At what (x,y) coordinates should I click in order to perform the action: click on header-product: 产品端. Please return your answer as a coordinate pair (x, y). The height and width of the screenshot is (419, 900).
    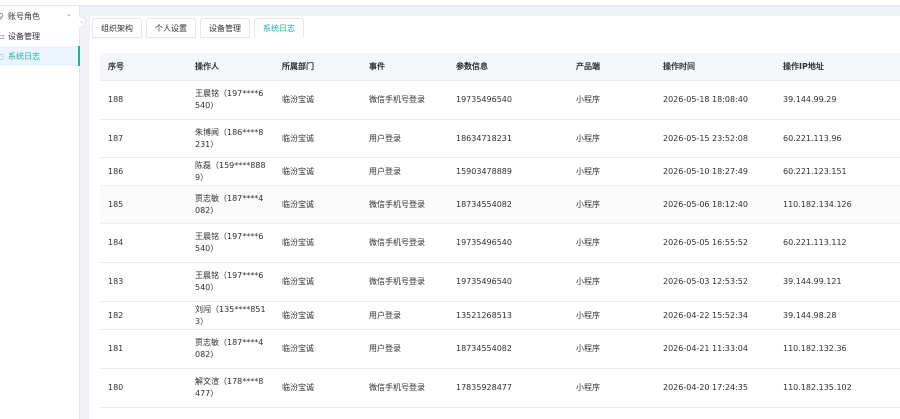
    Looking at the image, I should click on (611, 67).